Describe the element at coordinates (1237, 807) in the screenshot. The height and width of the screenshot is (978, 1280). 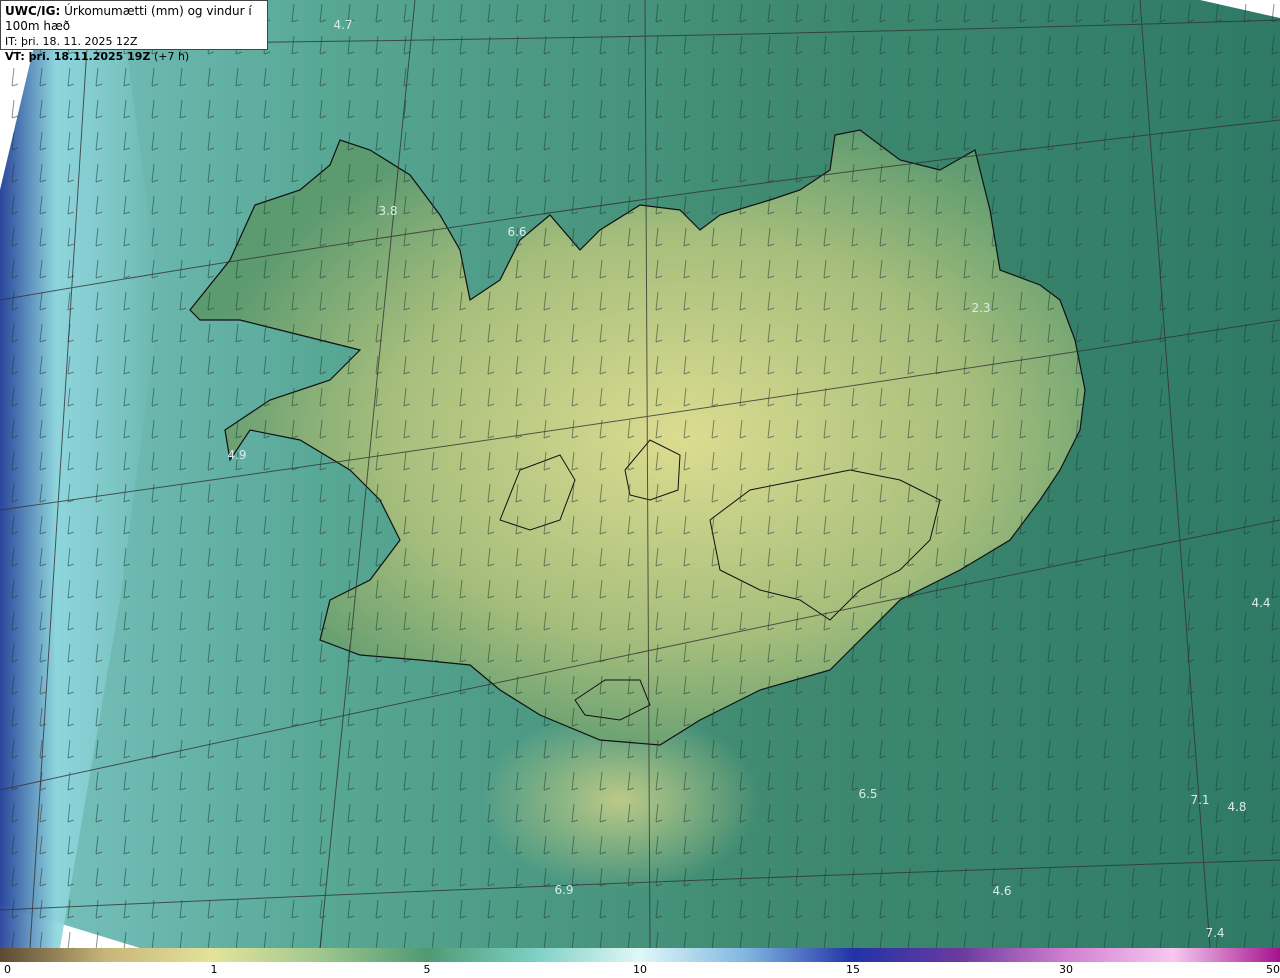
I see `map-value-label: 4.8` at that location.